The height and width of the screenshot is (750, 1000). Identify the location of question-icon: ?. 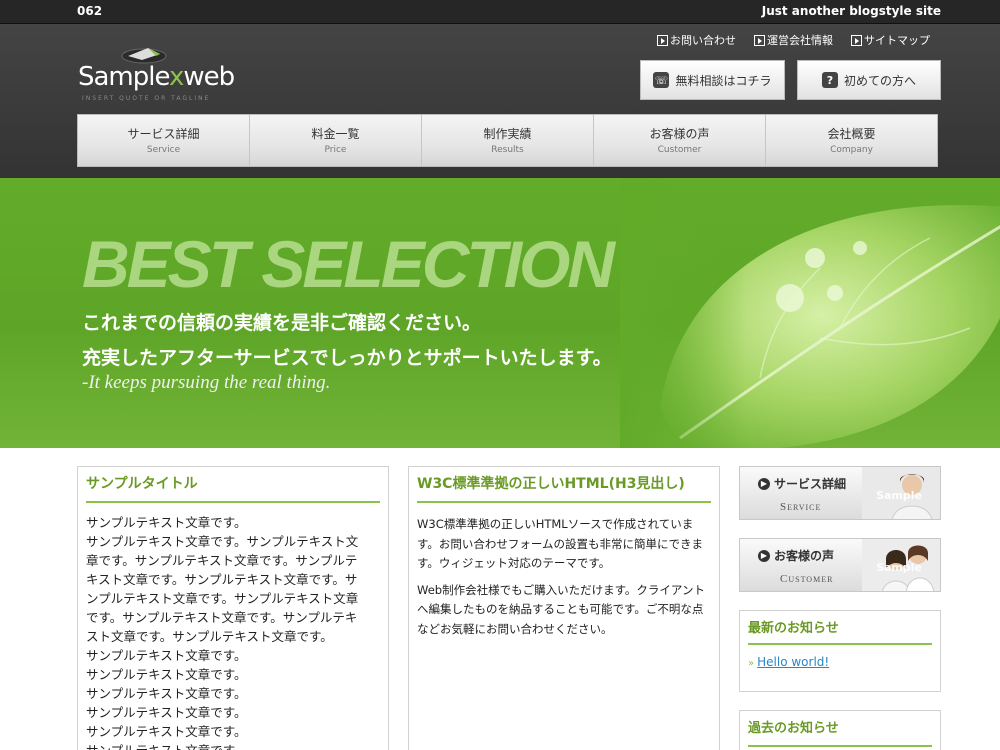
(829, 80).